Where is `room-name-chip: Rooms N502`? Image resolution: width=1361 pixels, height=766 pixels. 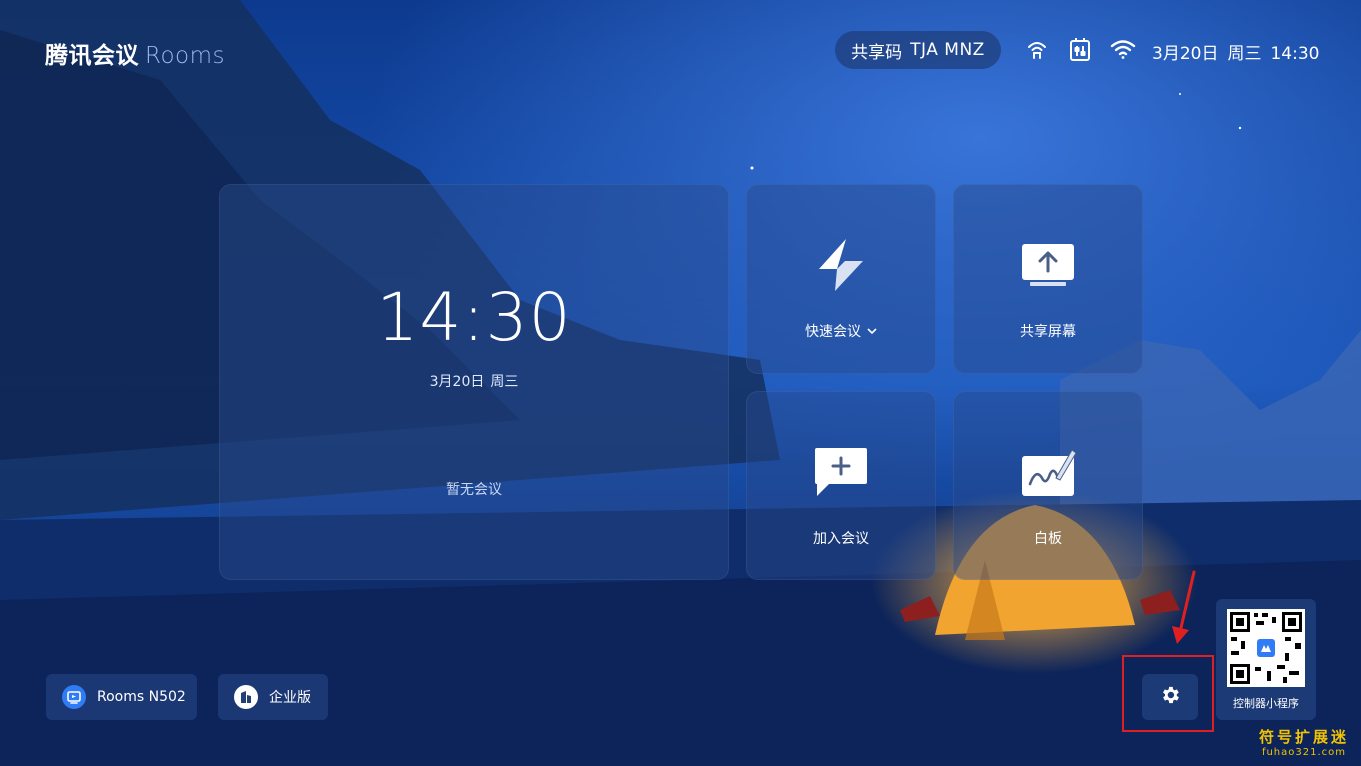
room-name-chip: Rooms N502 is located at coordinates (121, 697).